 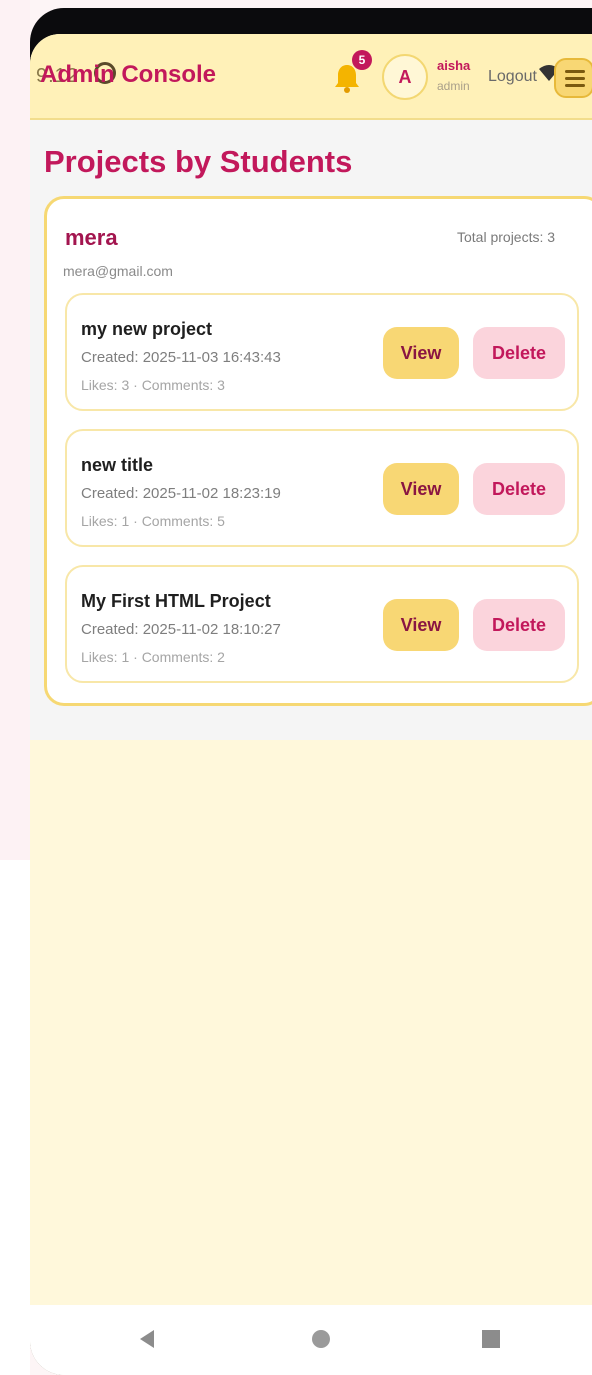 What do you see at coordinates (15, 1117) in the screenshot?
I see `page-left-margin-bottom` at bounding box center [15, 1117].